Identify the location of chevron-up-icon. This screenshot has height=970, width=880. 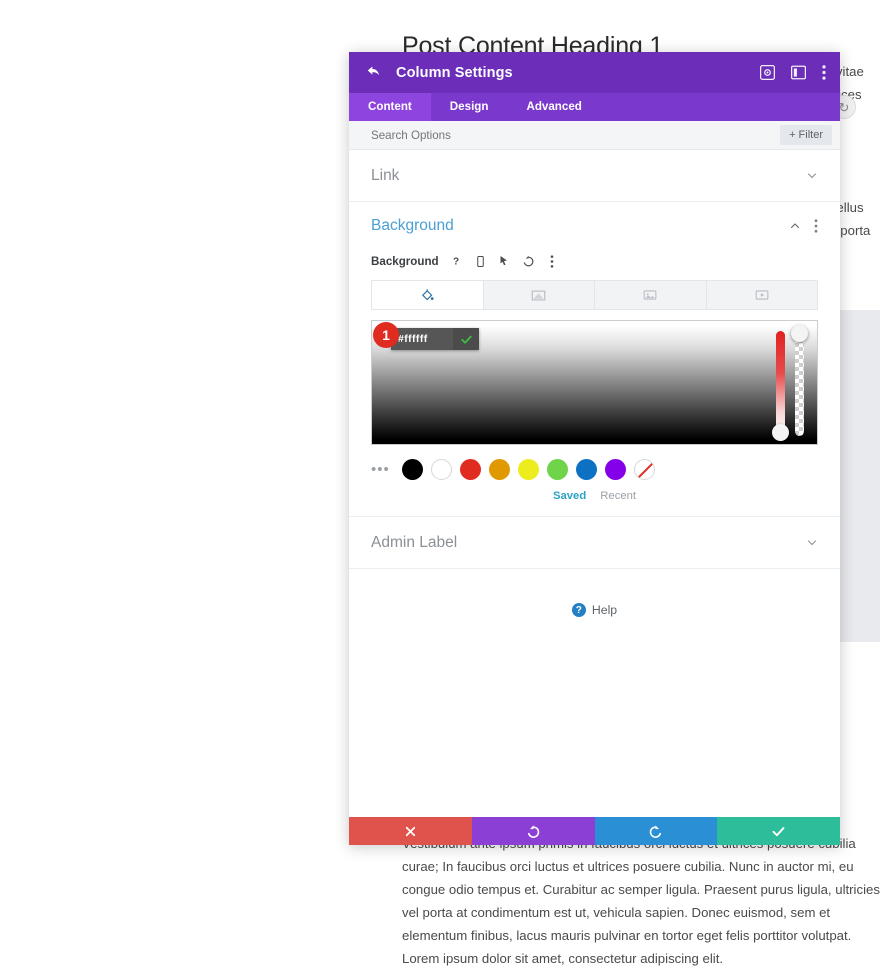
(795, 226).